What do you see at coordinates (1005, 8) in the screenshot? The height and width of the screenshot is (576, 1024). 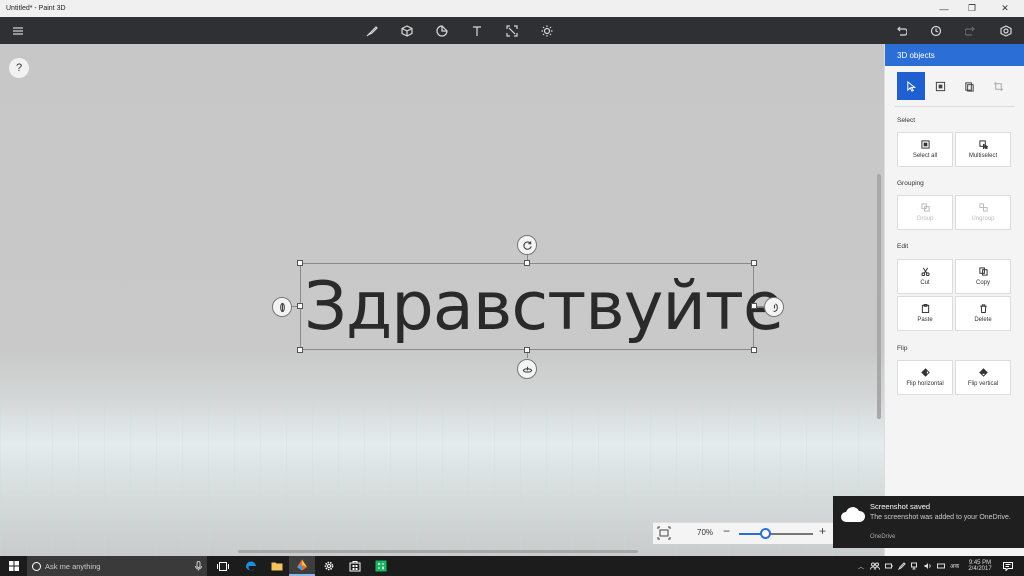 I see `close-button: ✕` at bounding box center [1005, 8].